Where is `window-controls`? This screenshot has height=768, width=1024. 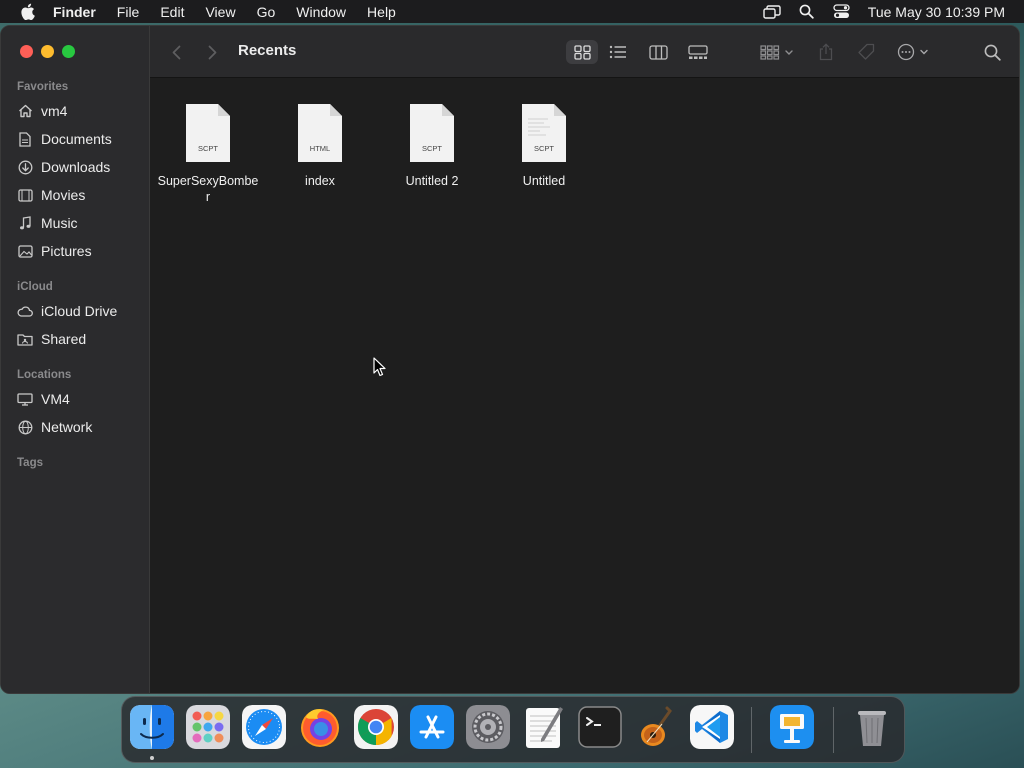
window-controls is located at coordinates (47, 51).